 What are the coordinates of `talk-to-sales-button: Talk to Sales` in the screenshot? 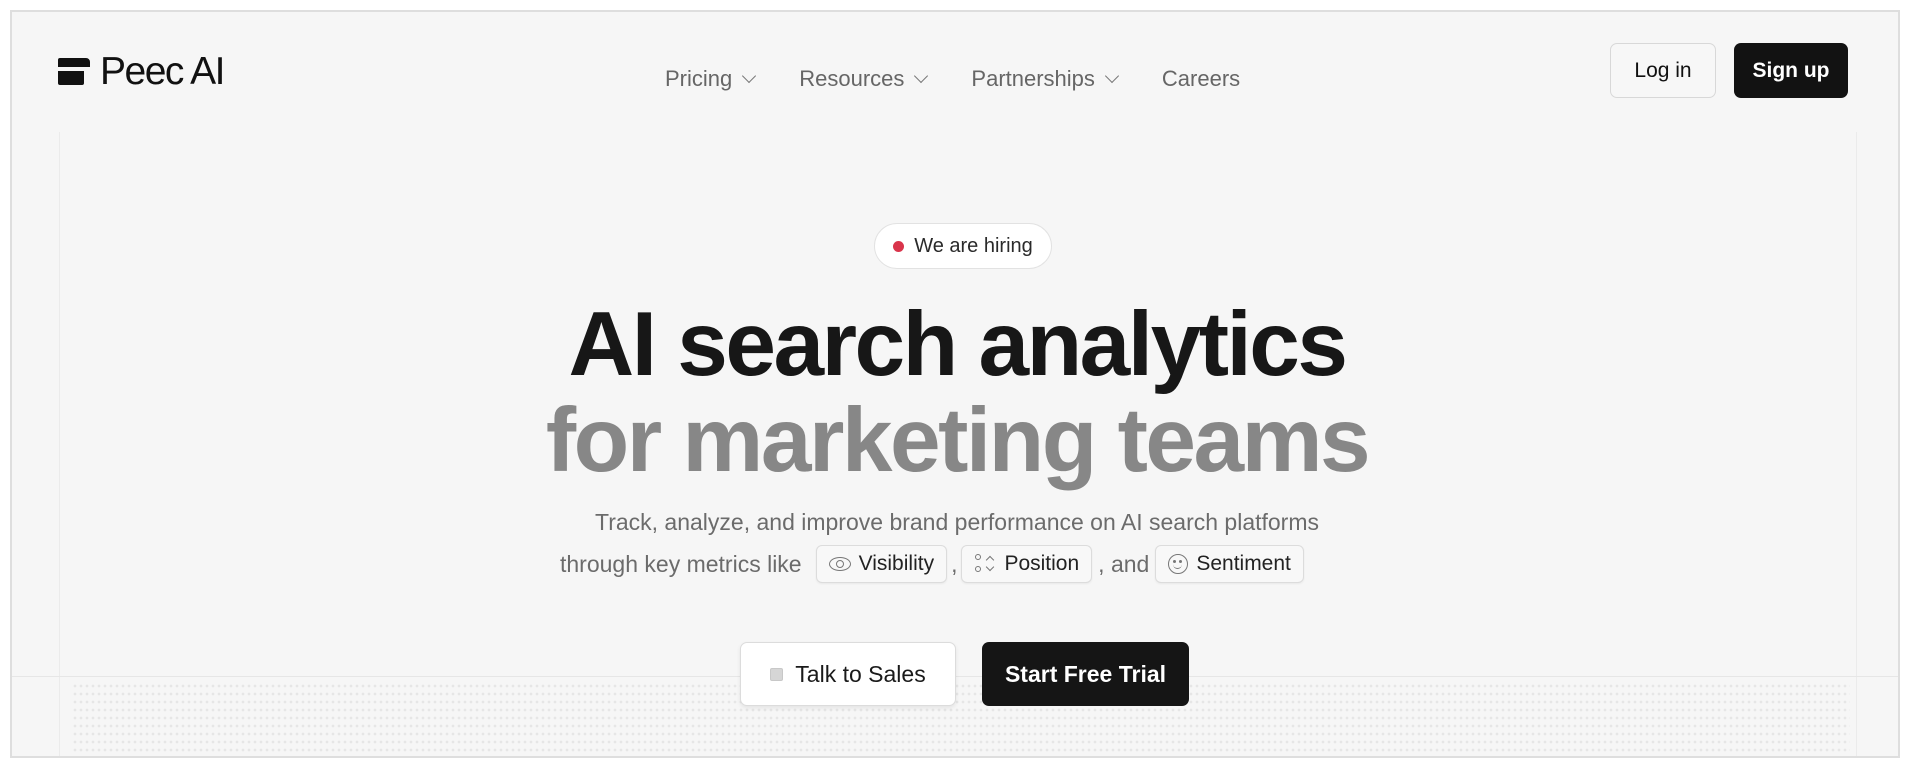 It's located at (848, 674).